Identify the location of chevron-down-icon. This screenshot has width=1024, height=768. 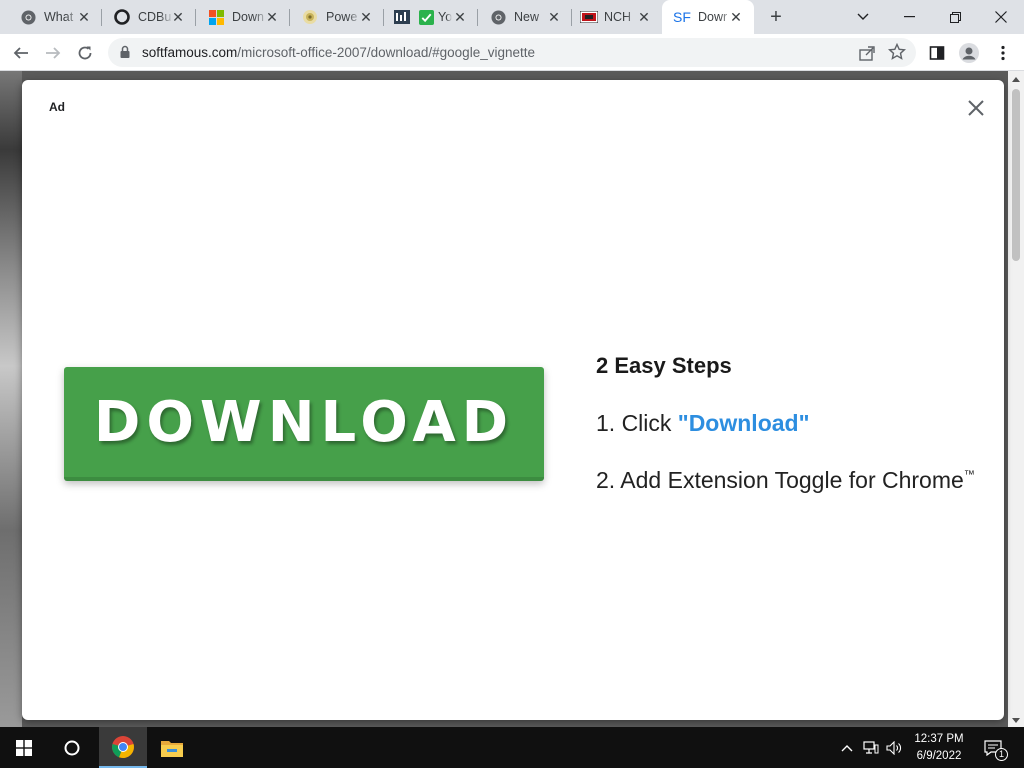
(863, 16).